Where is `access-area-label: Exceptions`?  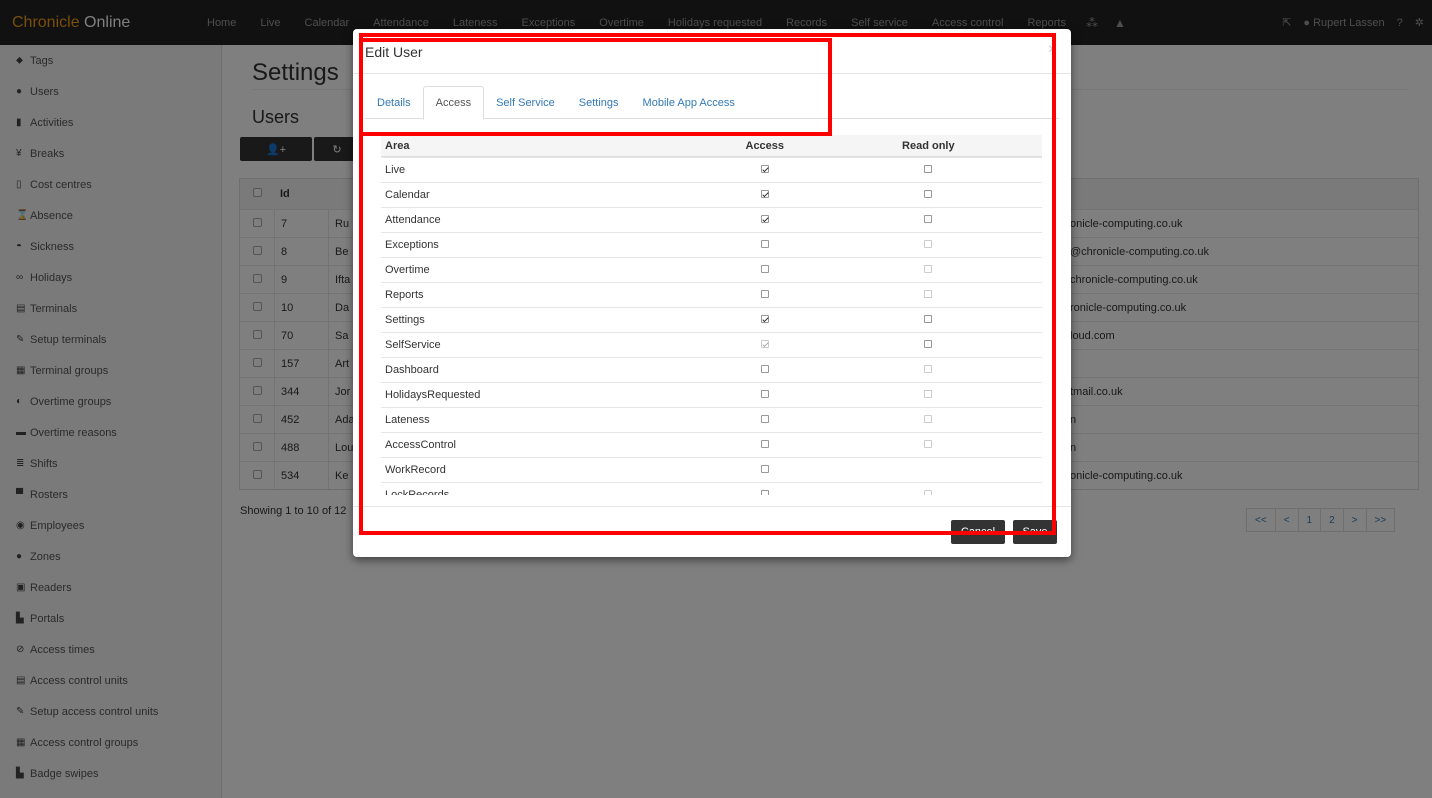 access-area-label: Exceptions is located at coordinates (412, 245).